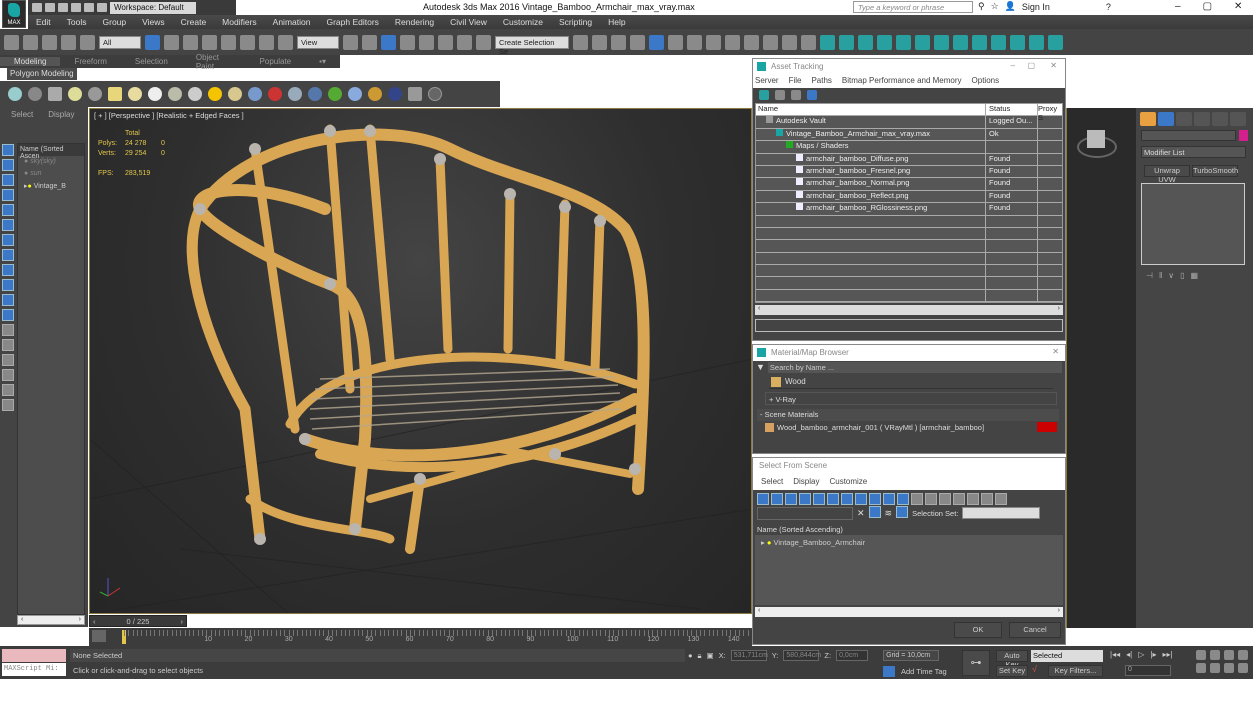 The image size is (1253, 705). What do you see at coordinates (847, 499) in the screenshot?
I see `group-filter-icon` at bounding box center [847, 499].